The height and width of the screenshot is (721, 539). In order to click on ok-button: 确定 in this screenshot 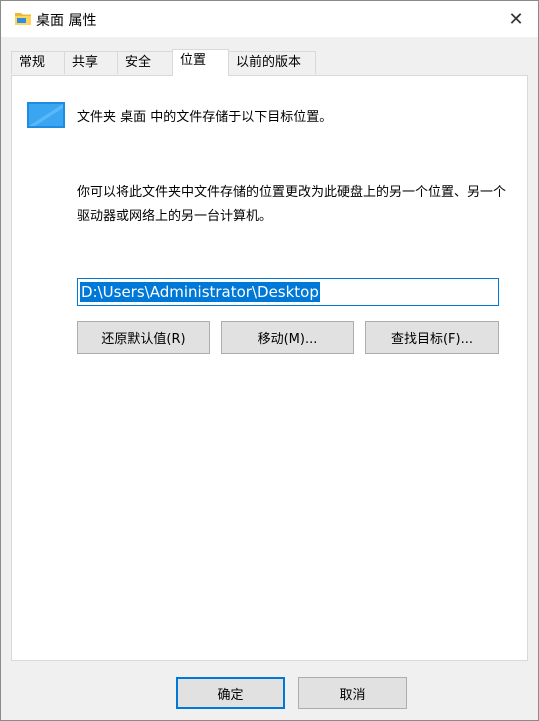, I will do `click(230, 693)`.